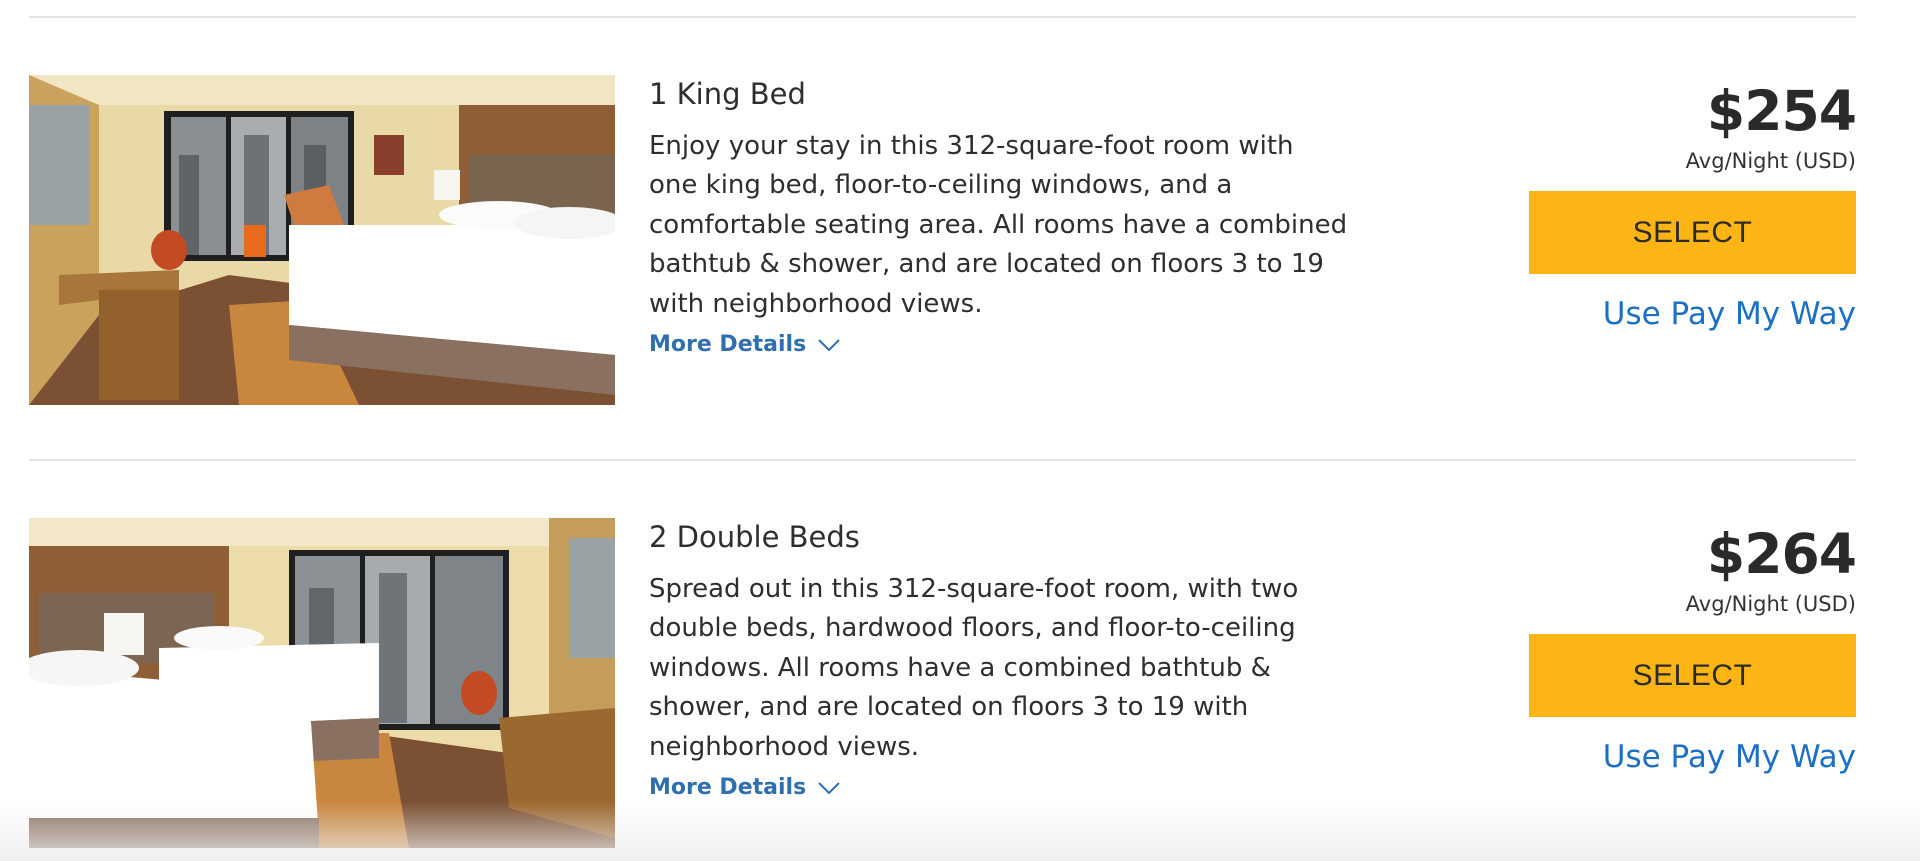  I want to click on room-photo-double, so click(322, 683).